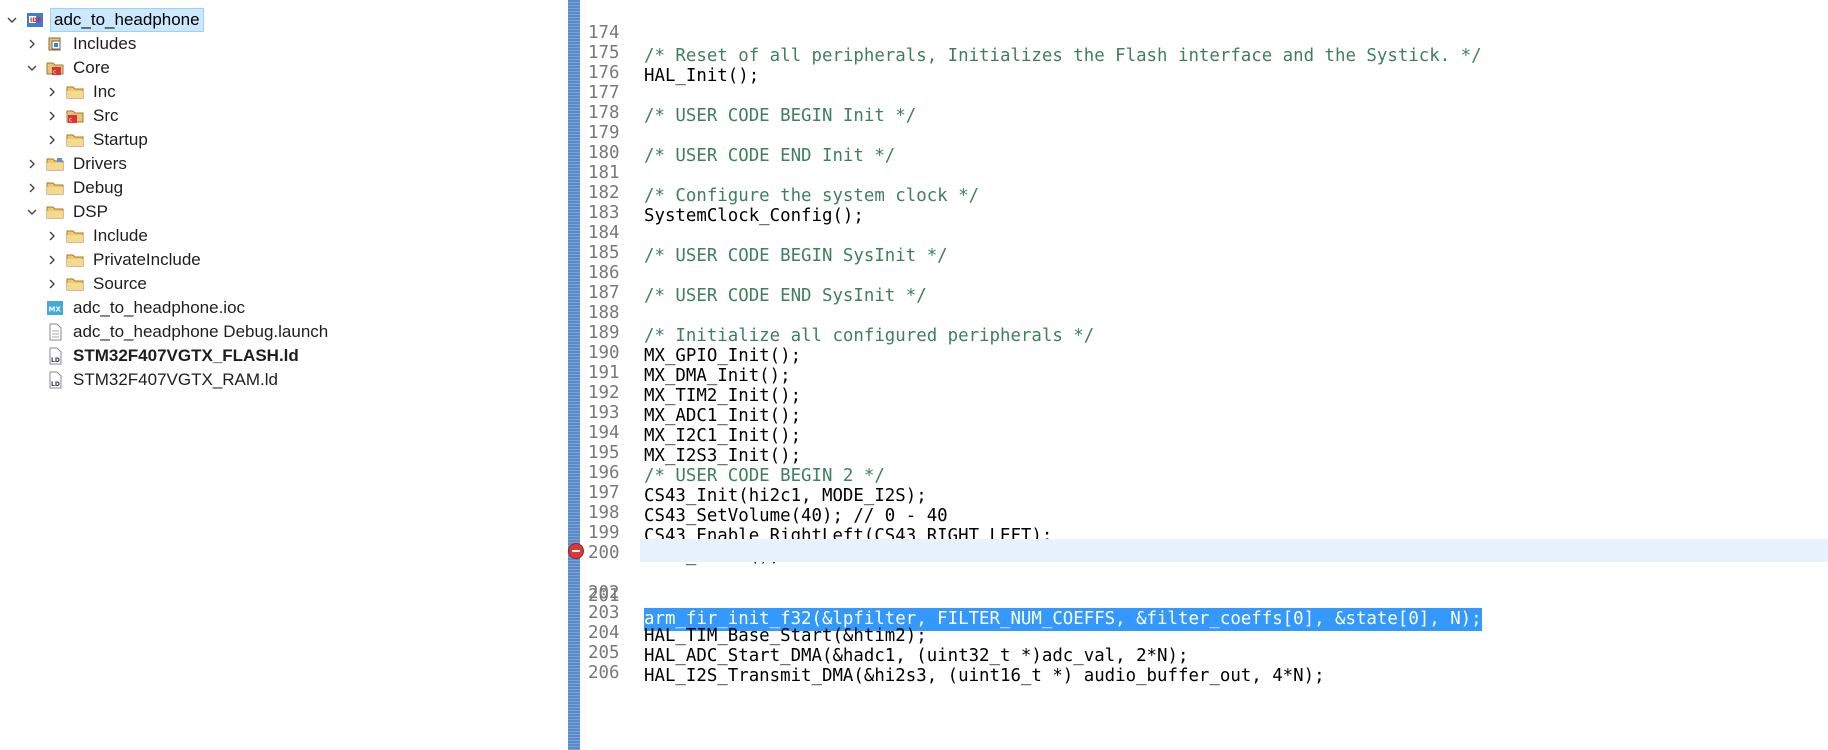 Image resolution: width=1828 pixels, height=750 pixels. I want to click on tree-item-label: STM32F407VGTX_RAM.ld, so click(176, 379).